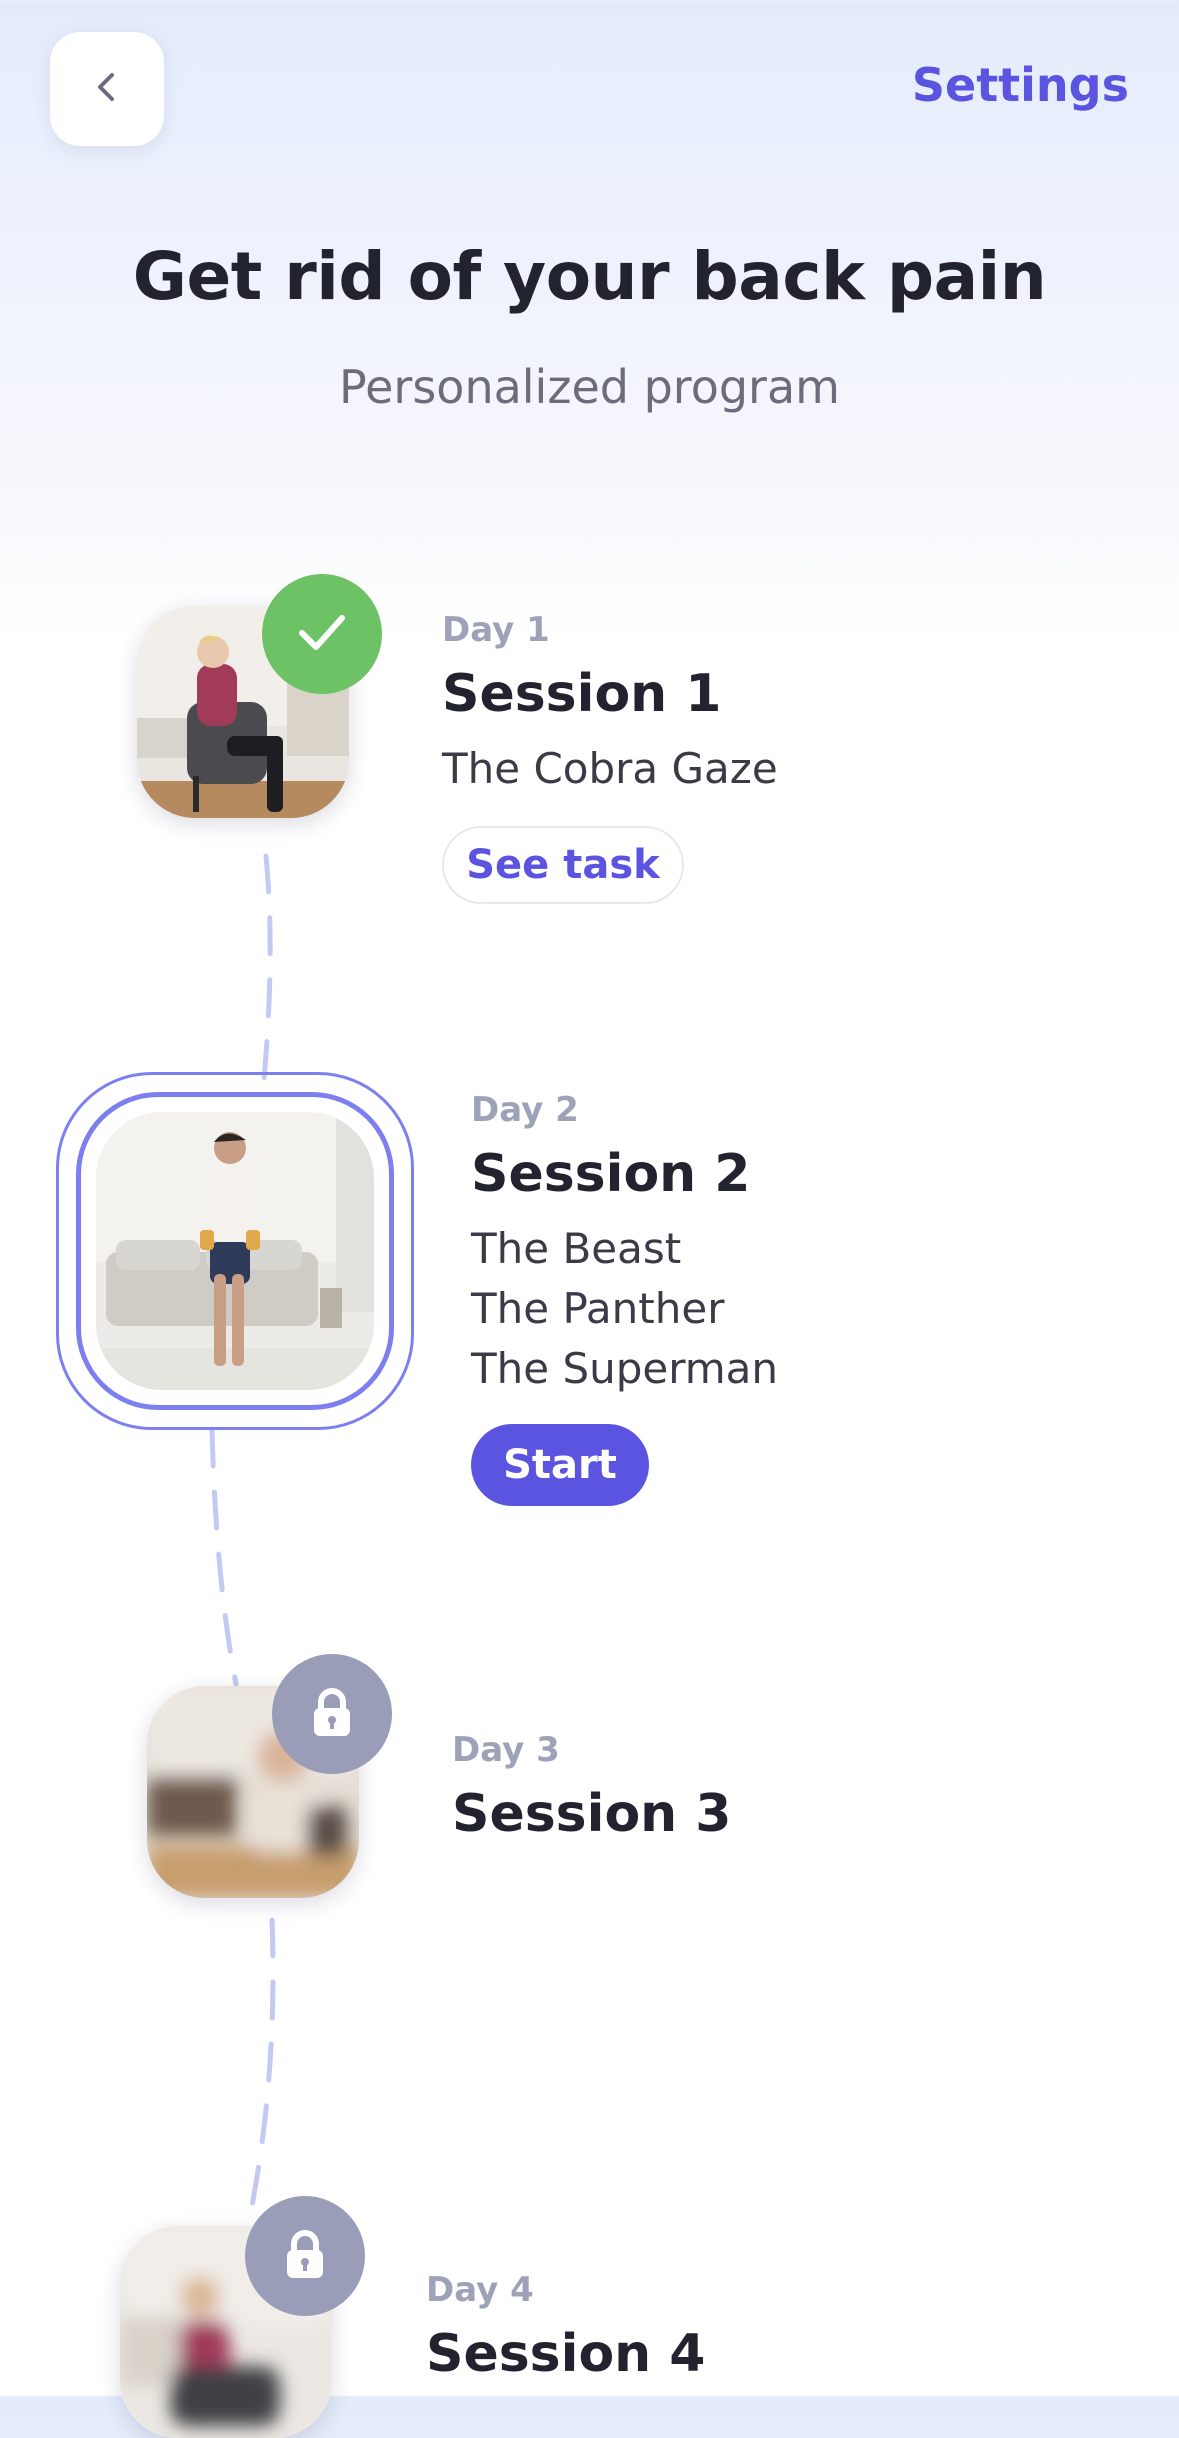 This screenshot has width=1179, height=2438. I want to click on start-button: Start, so click(560, 1465).